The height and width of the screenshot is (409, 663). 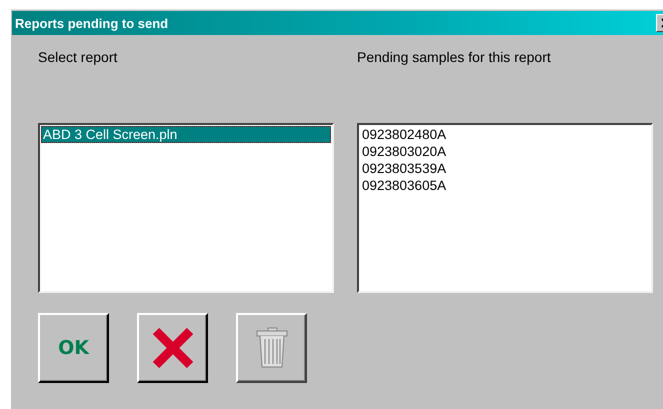 I want to click on sample-item: 0923802480A, so click(x=505, y=134).